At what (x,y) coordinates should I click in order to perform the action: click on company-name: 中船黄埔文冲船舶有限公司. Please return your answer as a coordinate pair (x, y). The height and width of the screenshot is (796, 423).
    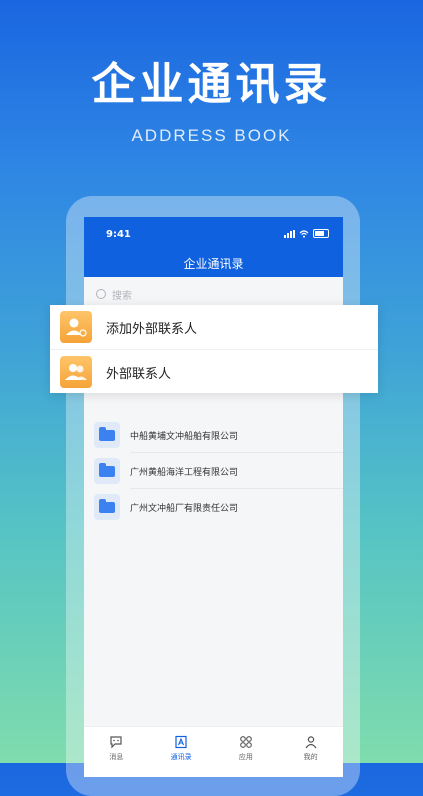
    Looking at the image, I should click on (184, 436).